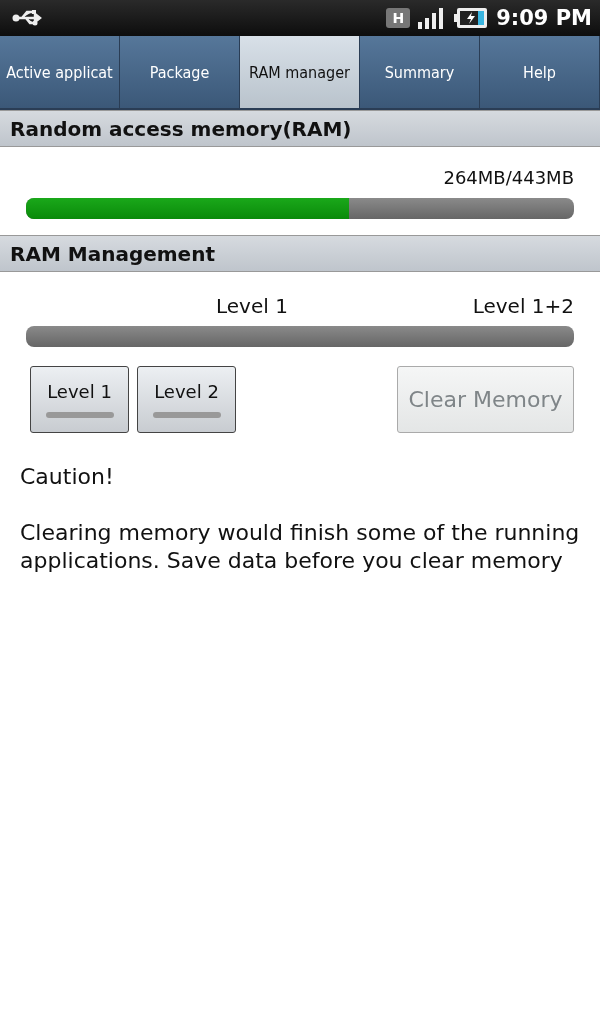  I want to click on caution-message: Clearing memory would finish some of the running applications. Save data before you clear memory, so click(300, 547).